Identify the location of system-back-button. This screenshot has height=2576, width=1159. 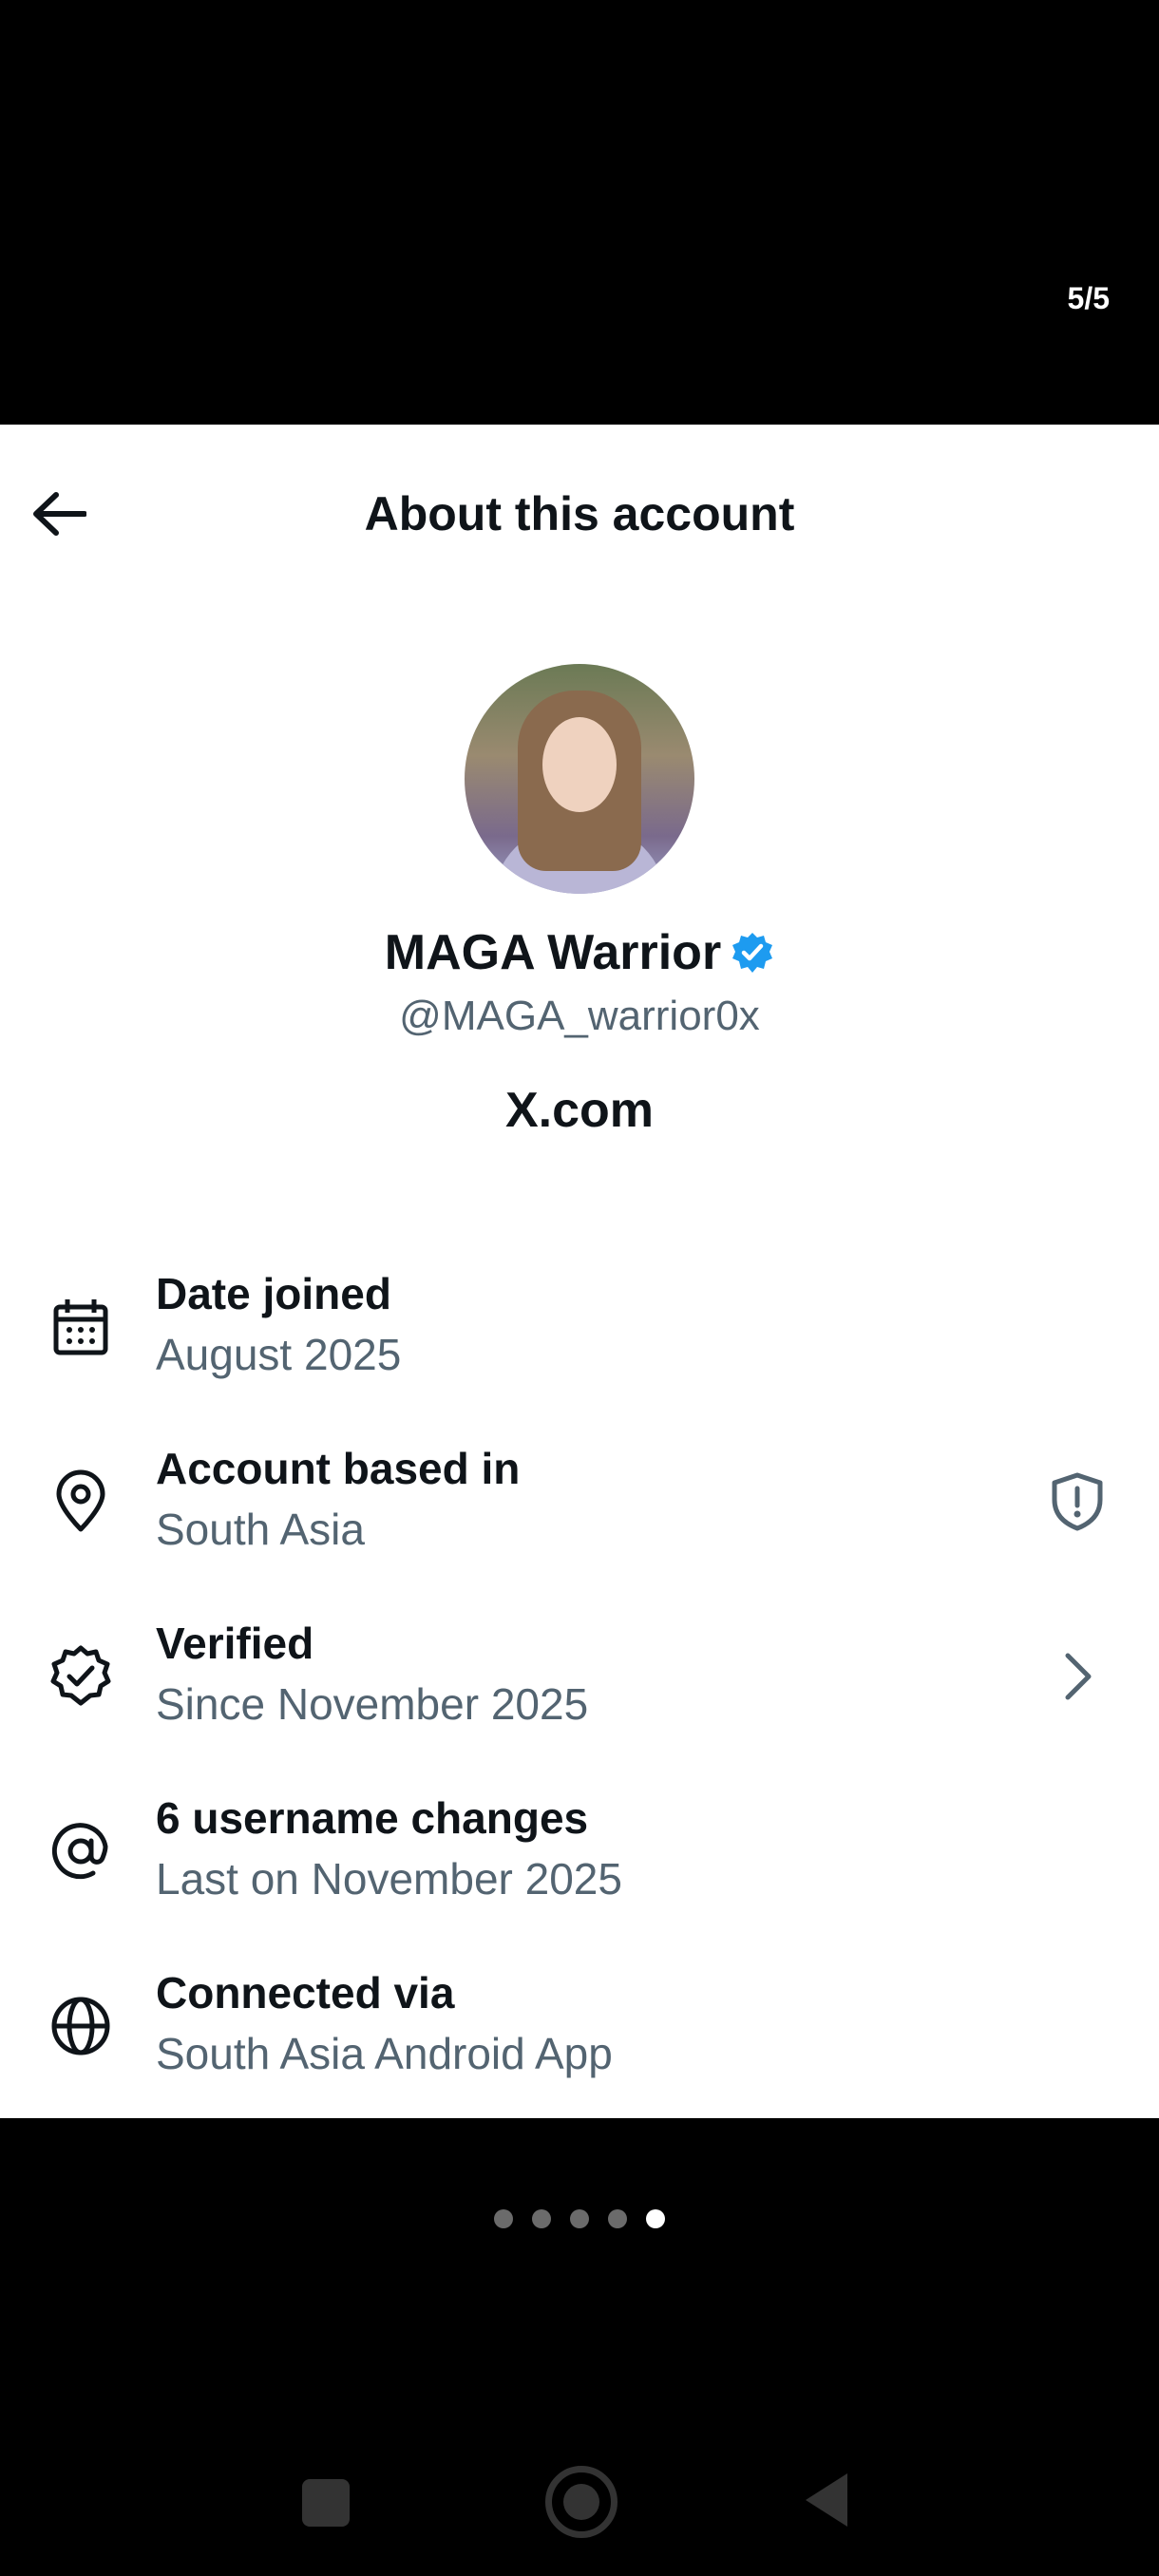
(826, 2500).